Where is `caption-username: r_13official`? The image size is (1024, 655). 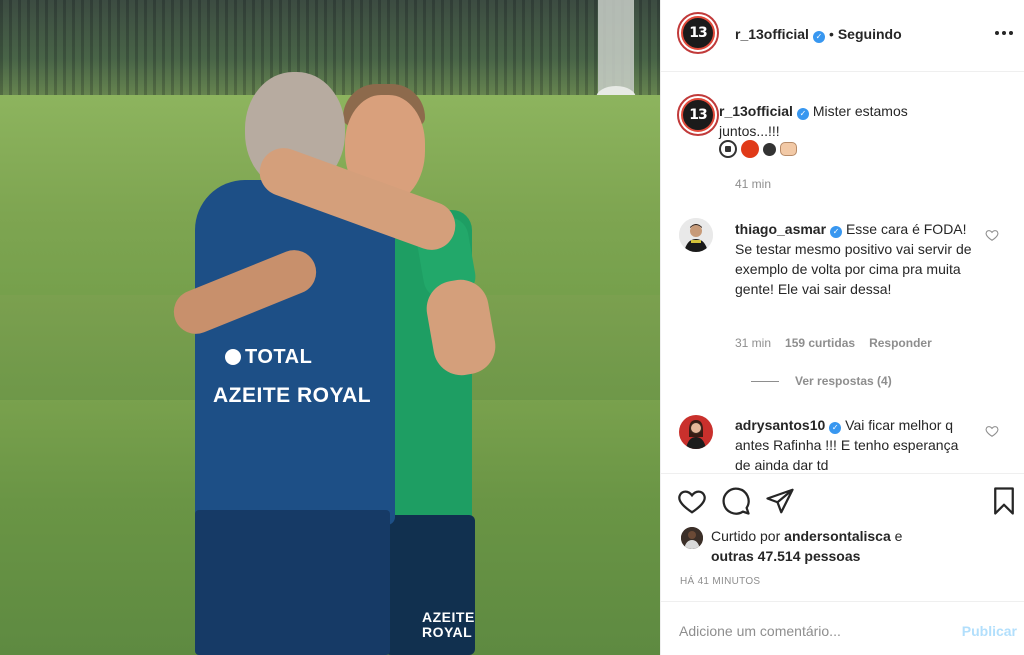
caption-username: r_13official is located at coordinates (756, 111).